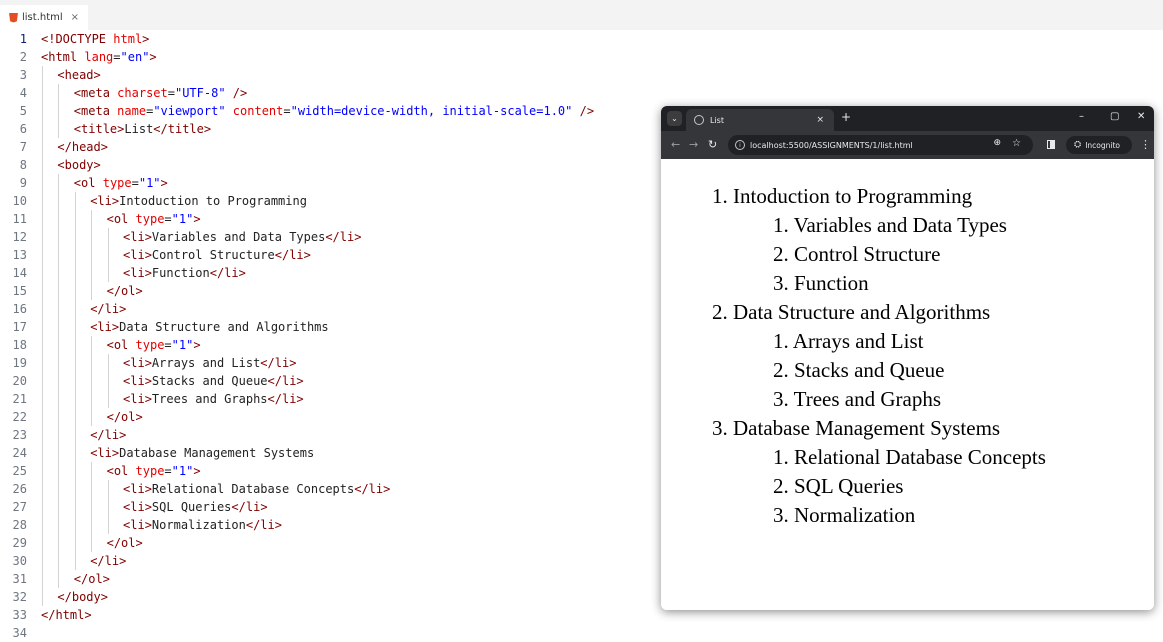 The image size is (1163, 642). Describe the element at coordinates (1081, 116) in the screenshot. I see `minimize-icon: –` at that location.